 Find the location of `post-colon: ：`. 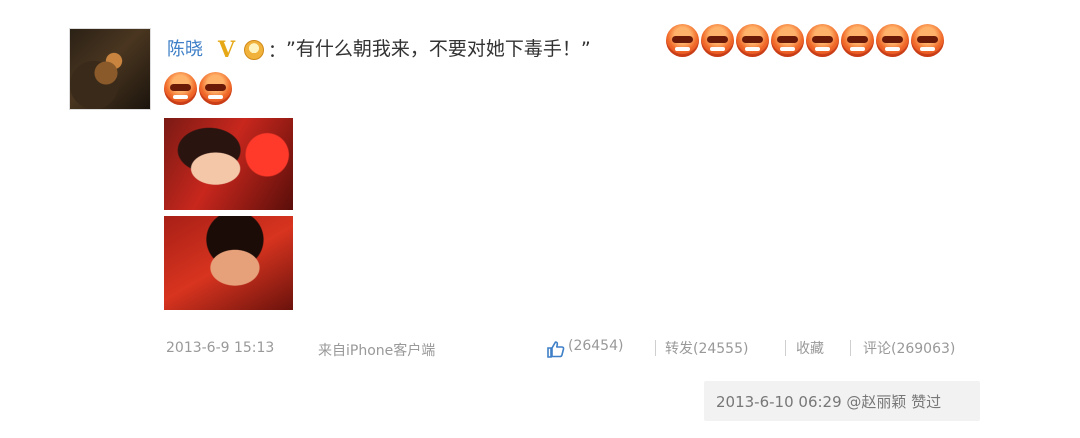

post-colon: ： is located at coordinates (277, 51).